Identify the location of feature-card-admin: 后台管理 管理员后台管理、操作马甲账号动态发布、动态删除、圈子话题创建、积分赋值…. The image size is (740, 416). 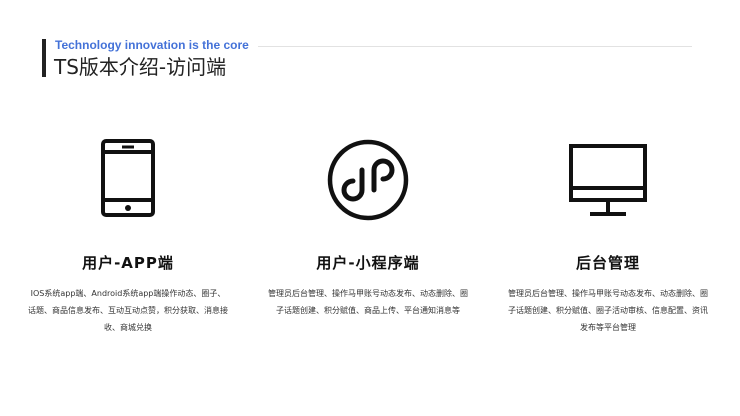
(608, 237).